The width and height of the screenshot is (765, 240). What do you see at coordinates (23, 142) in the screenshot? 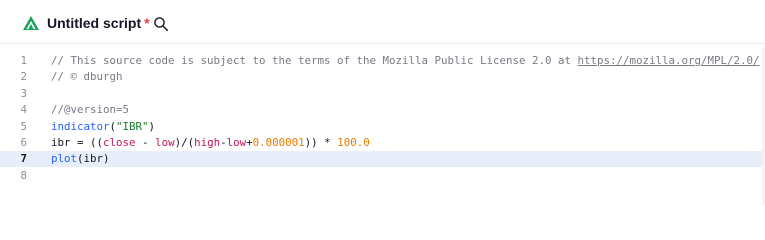
I see `line-number: 6` at bounding box center [23, 142].